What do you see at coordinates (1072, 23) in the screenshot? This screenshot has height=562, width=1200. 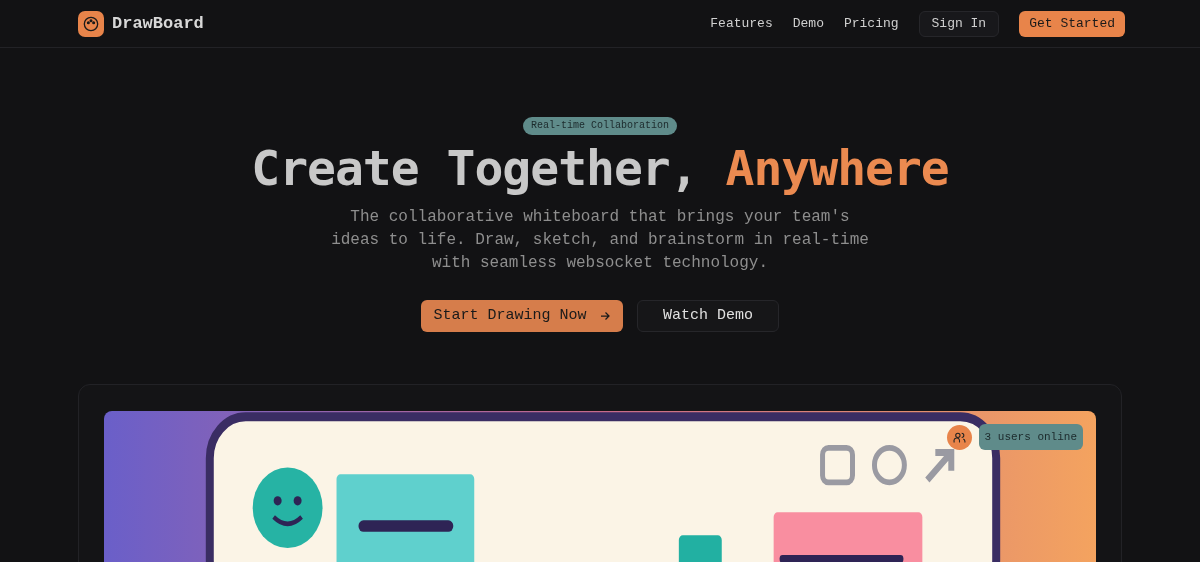 I see `get-started-button: Get Started` at bounding box center [1072, 23].